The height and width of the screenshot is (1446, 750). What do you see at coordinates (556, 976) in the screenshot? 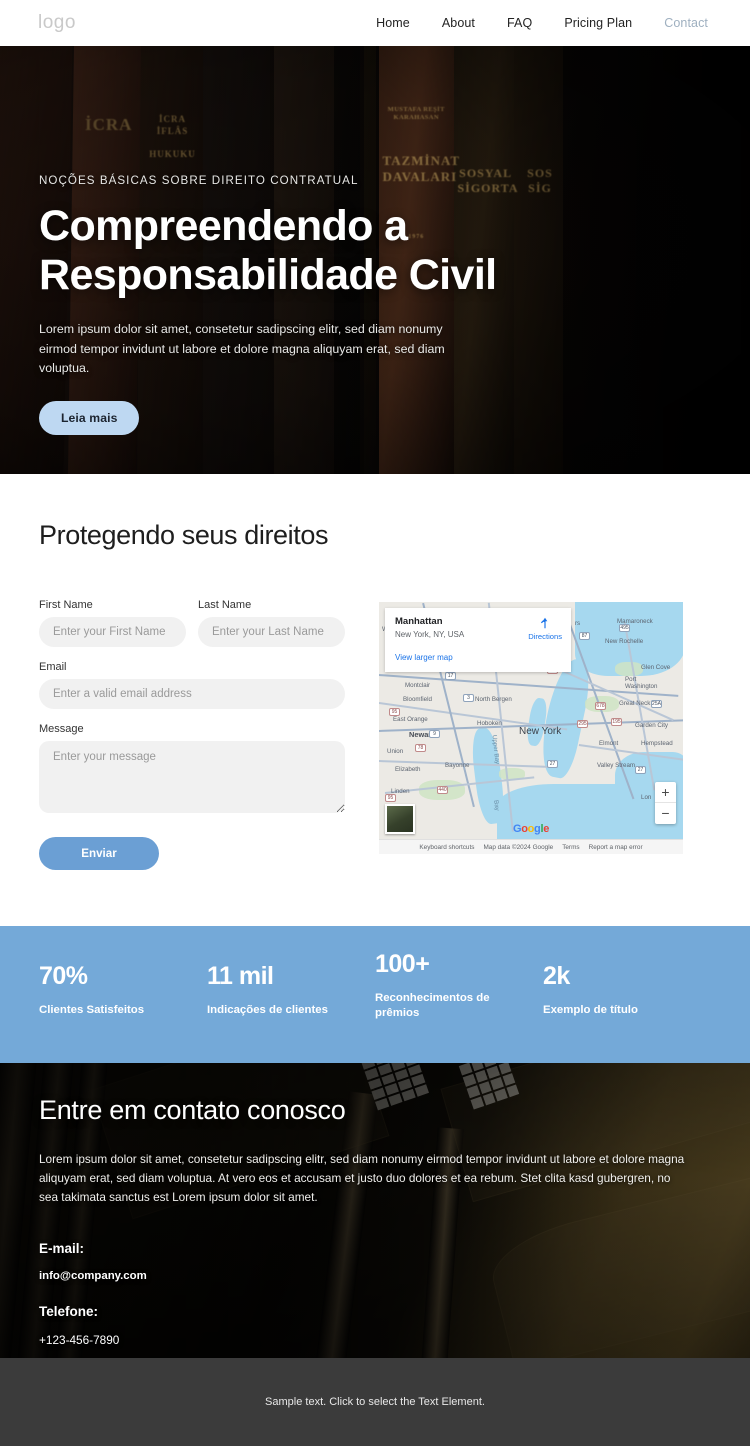
I see `stat-value: 2k` at bounding box center [556, 976].